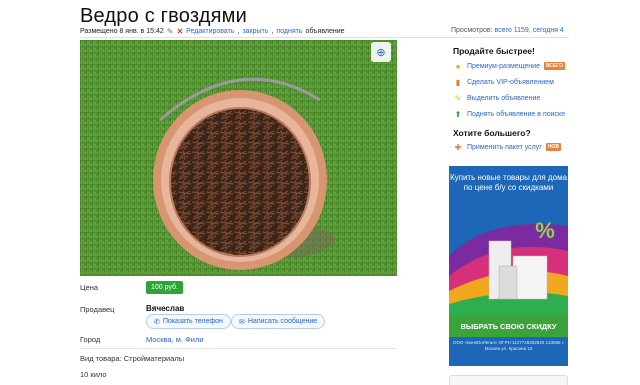  I want to click on listing-title: Ведро с гвоздями, so click(163, 16).